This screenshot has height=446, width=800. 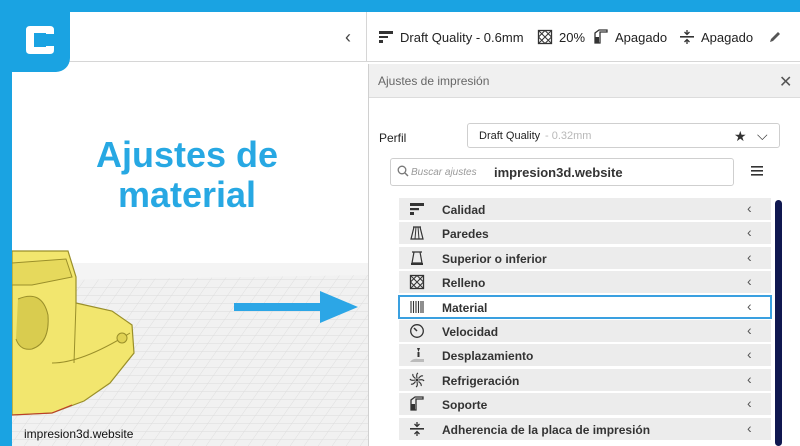 I want to click on category-label: Superior o inferior, so click(x=494, y=258).